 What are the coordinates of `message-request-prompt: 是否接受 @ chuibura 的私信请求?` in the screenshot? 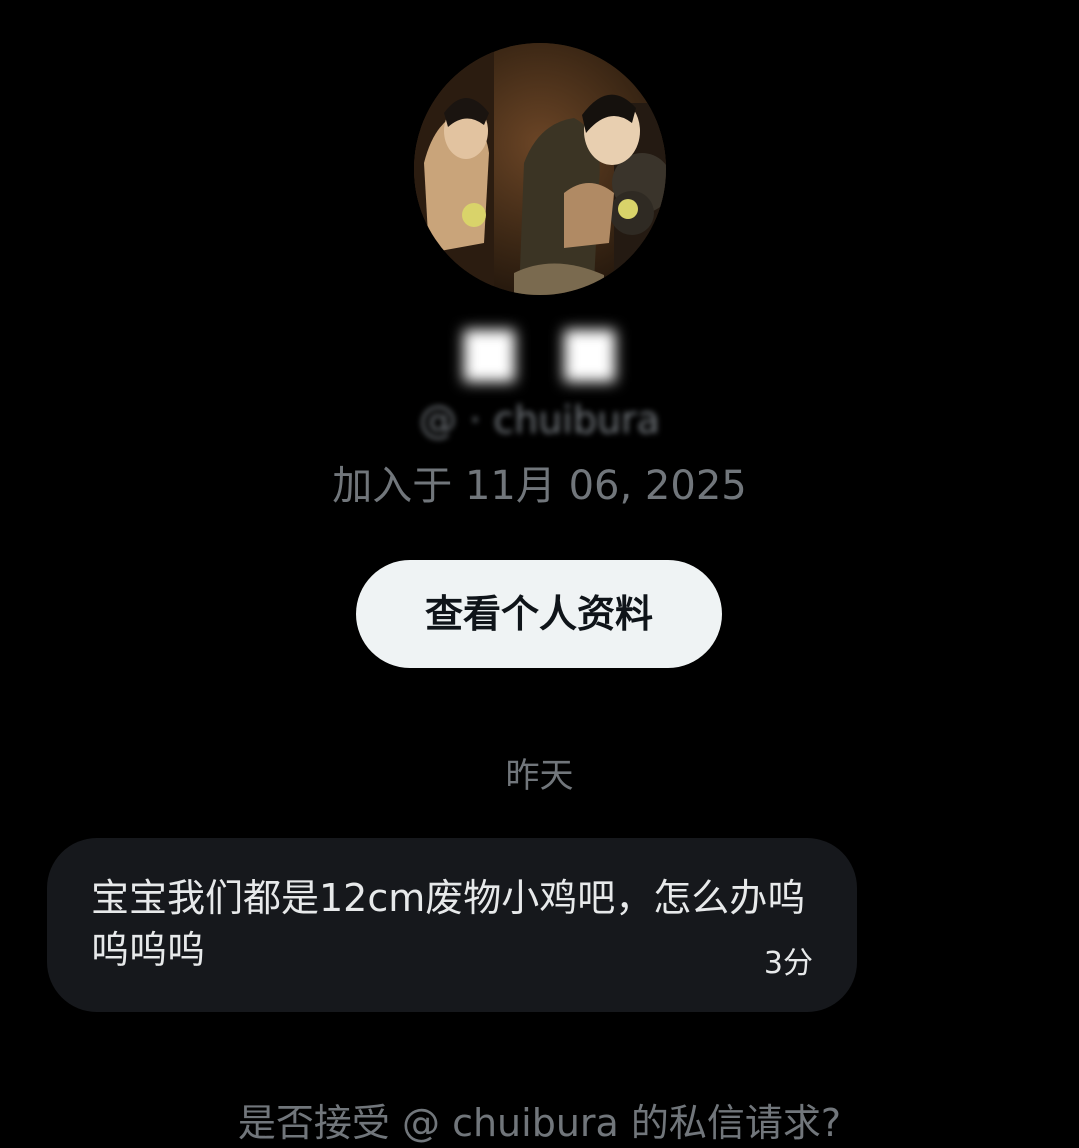 It's located at (539, 1123).